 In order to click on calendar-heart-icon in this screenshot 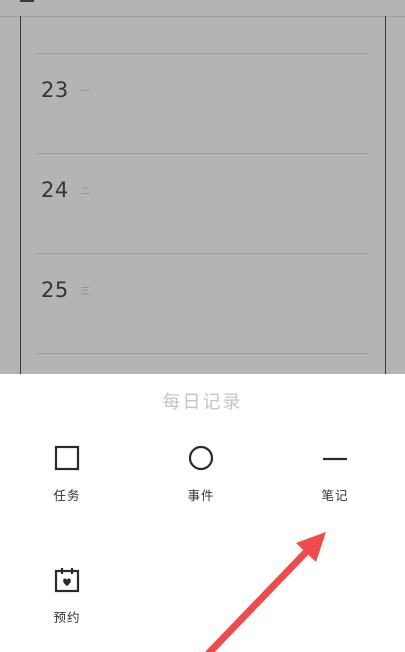, I will do `click(67, 580)`.